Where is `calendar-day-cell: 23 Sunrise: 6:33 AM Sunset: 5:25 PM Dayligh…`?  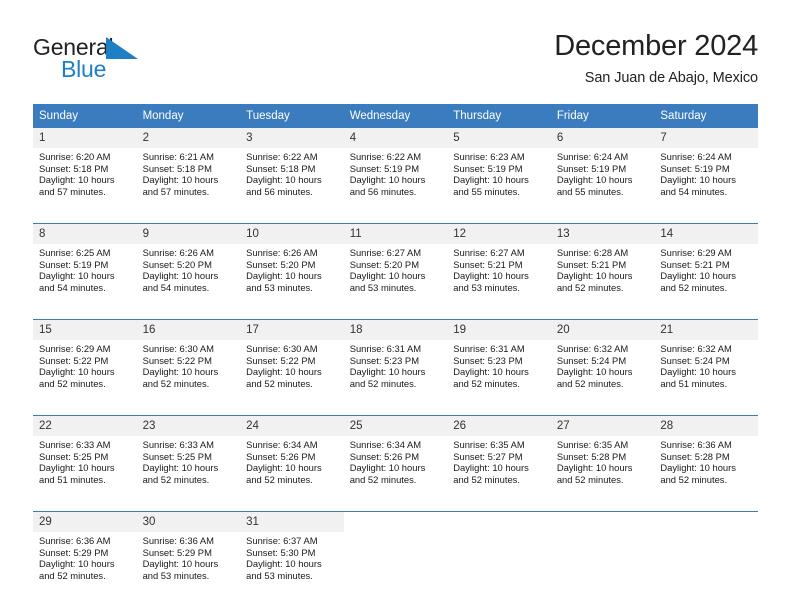 calendar-day-cell: 23 Sunrise: 6:33 AM Sunset: 5:25 PM Dayligh… is located at coordinates (188, 457).